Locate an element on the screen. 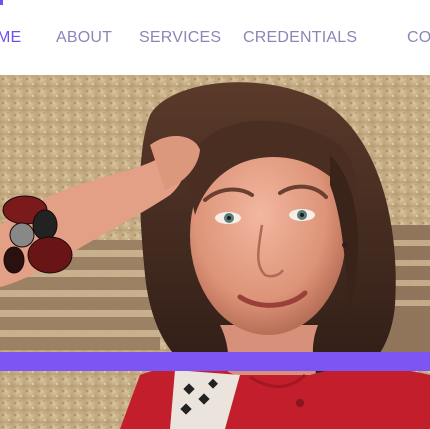 The height and width of the screenshot is (429, 430). nav-item-about: ABOUT is located at coordinates (84, 38).